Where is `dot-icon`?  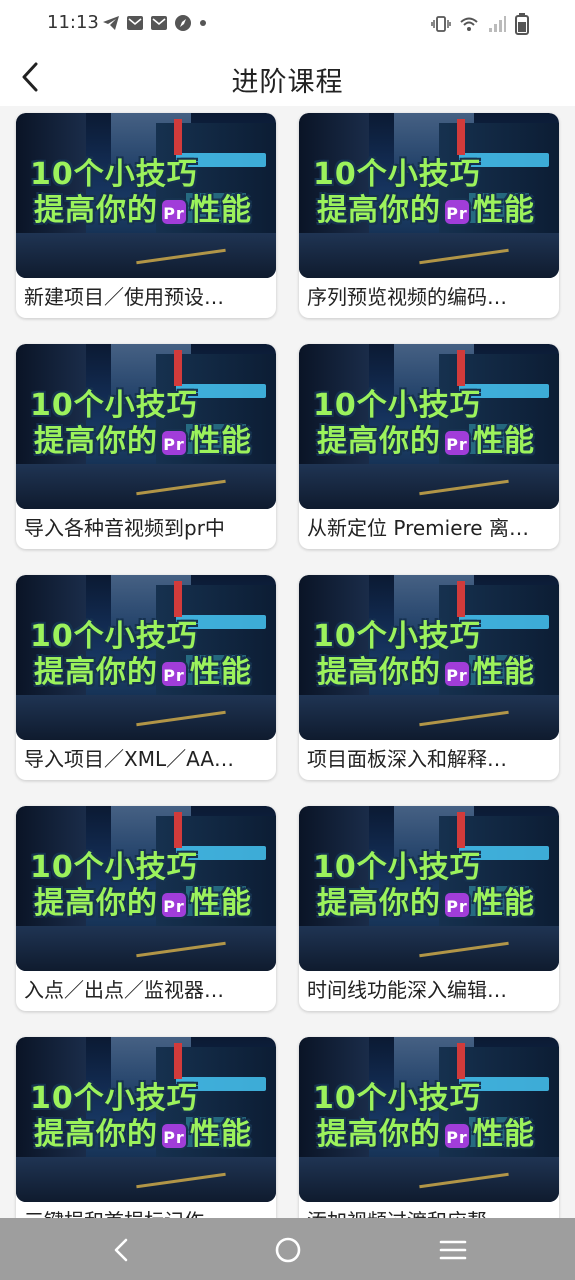
dot-icon is located at coordinates (203, 23).